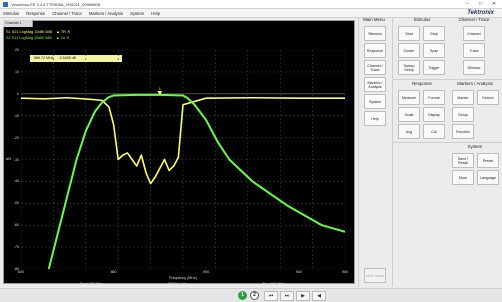 This screenshot has width=502, height=302. I want to click on channel-button: Channel, so click(474, 33).